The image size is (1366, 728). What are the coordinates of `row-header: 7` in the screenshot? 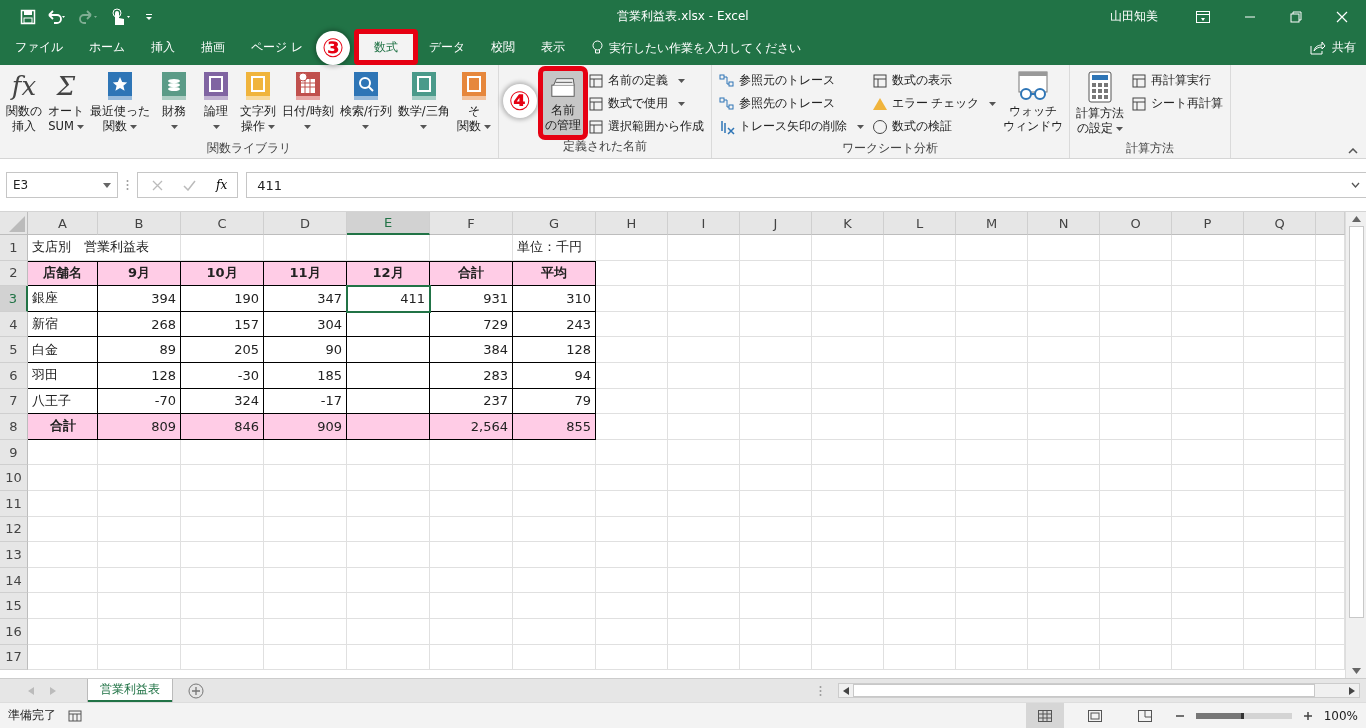 It's located at (14, 401).